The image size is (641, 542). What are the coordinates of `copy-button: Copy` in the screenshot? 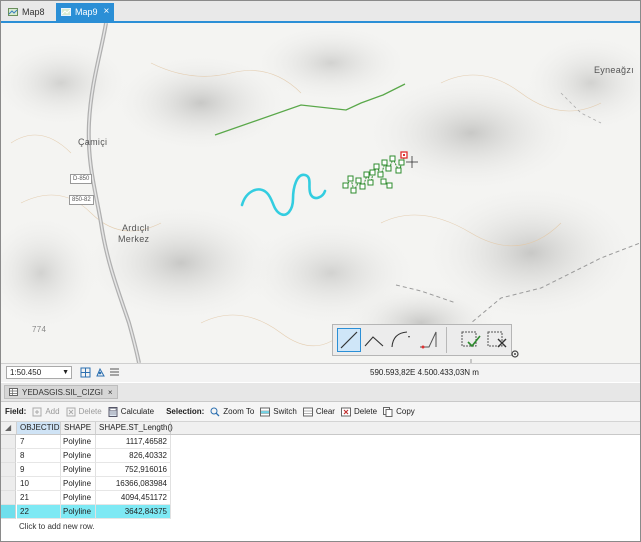 It's located at (399, 411).